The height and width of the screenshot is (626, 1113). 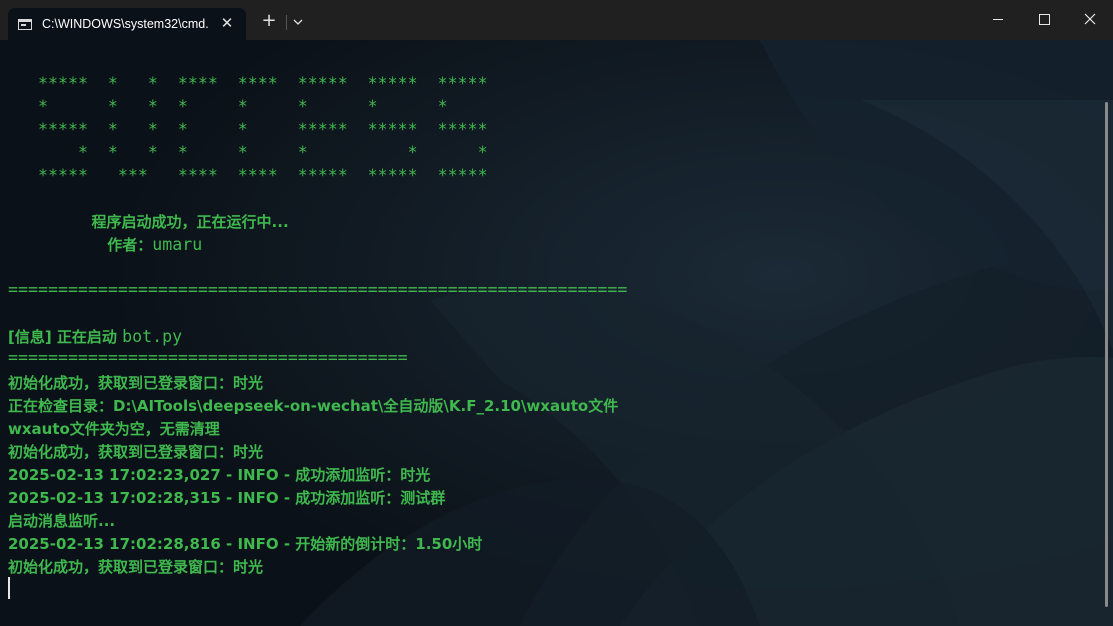 I want to click on author-label: 作者：, so click(x=80, y=245).